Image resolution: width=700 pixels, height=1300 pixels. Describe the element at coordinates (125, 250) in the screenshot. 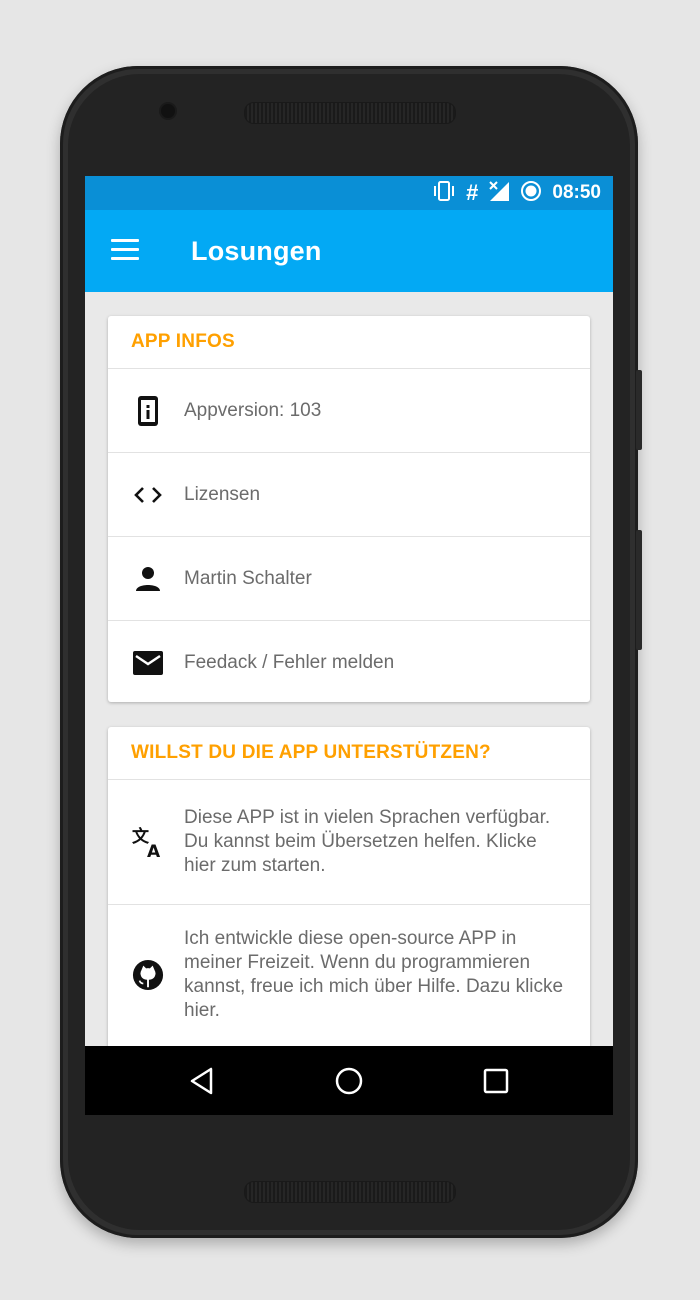

I see `hamburger-menu-icon` at that location.